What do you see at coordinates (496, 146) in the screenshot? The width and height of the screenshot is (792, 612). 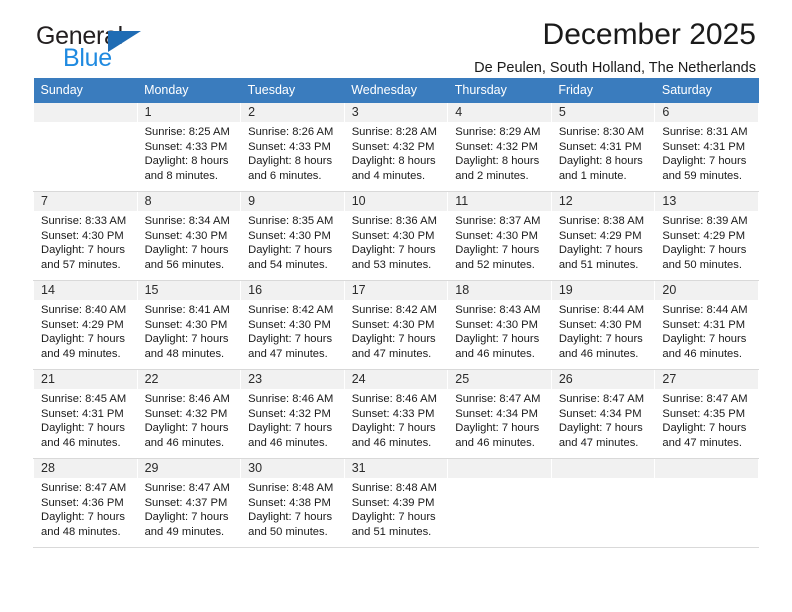 I see `sunset-time: Sunset: 4:32 PM` at bounding box center [496, 146].